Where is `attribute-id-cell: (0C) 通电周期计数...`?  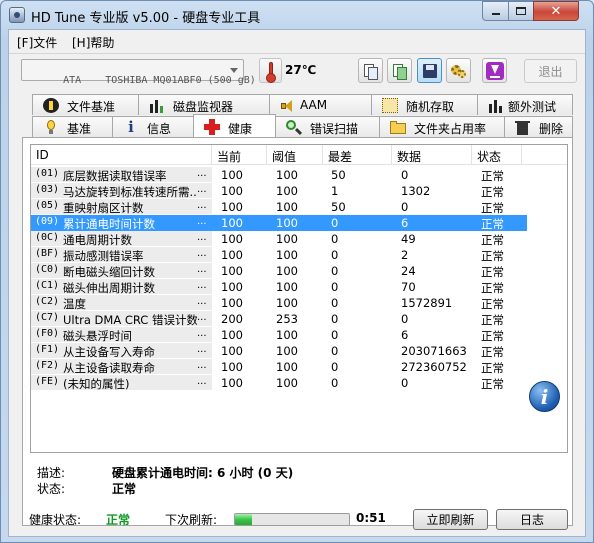 attribute-id-cell: (0C) 通电周期计数... is located at coordinates (121, 238).